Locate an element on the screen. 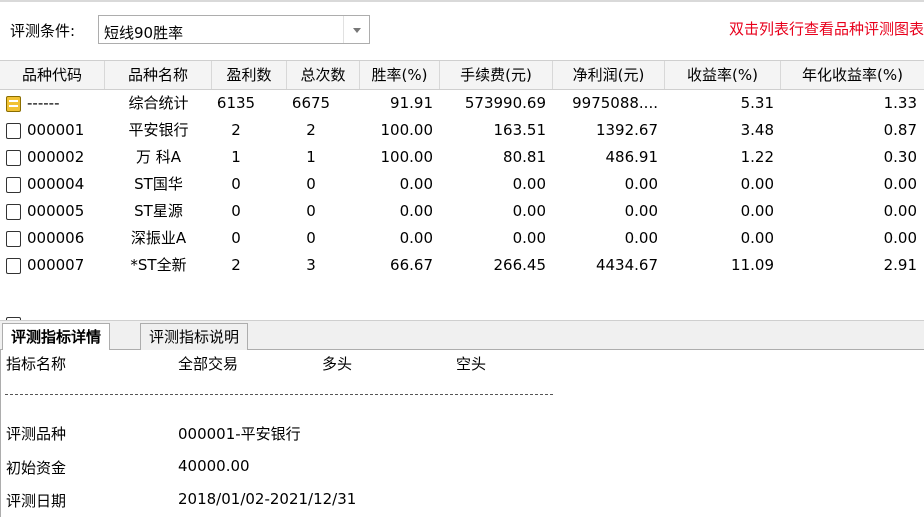 This screenshot has height=517, width=924. tab-metrics-detail: 评测指标详情 is located at coordinates (56, 337).